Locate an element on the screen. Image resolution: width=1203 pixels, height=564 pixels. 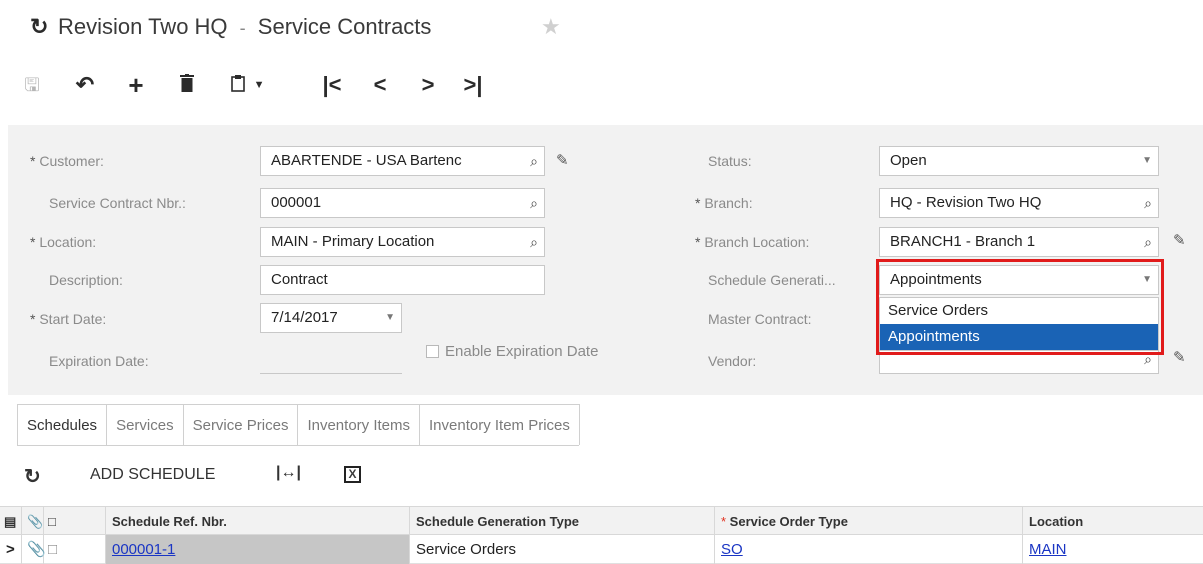
customer-field: ABARTENDE - USA Bartenc ⌕ is located at coordinates (402, 161).